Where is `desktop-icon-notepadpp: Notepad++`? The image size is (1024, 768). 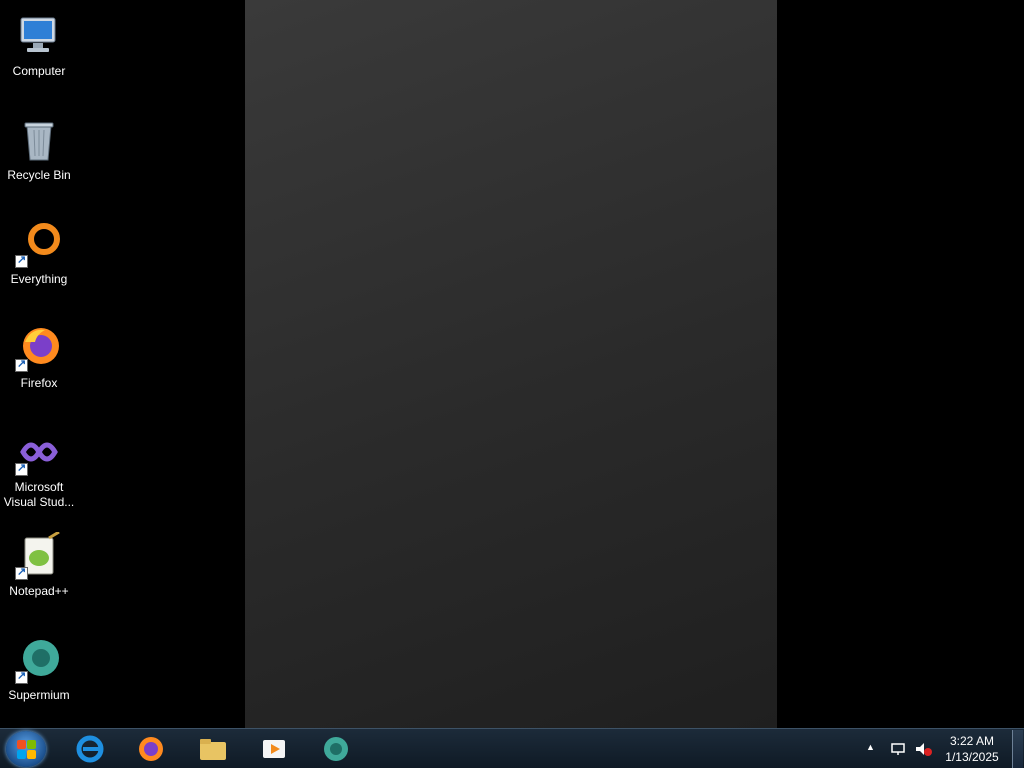
desktop-icon-notepadpp: Notepad++ is located at coordinates (39, 572).